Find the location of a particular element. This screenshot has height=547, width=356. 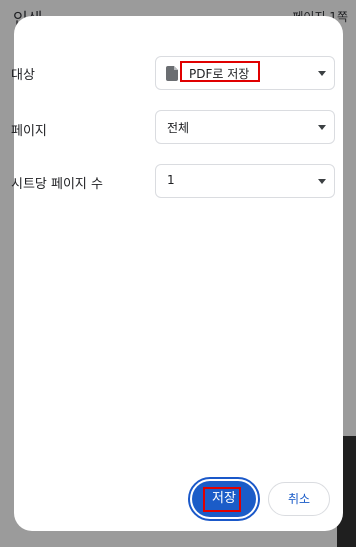

pages-per-sheet-value: 1 is located at coordinates (171, 180).